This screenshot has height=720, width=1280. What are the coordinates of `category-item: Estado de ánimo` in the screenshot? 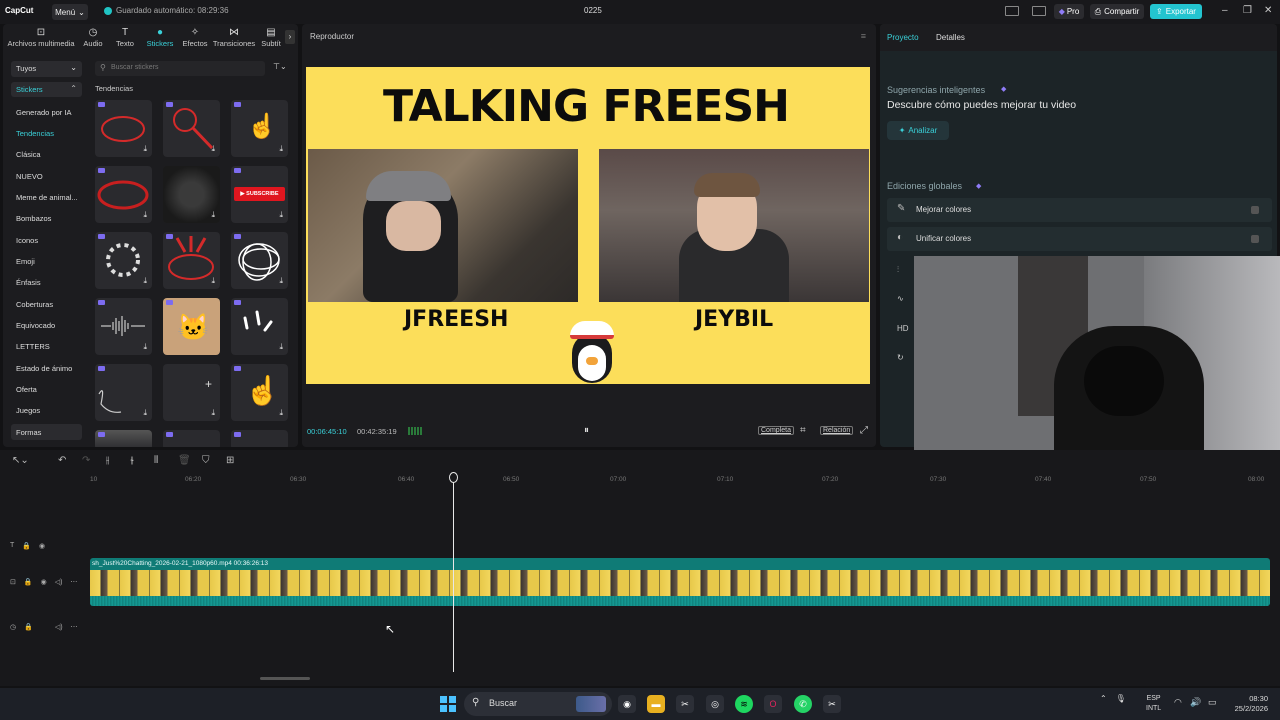 It's located at (48, 368).